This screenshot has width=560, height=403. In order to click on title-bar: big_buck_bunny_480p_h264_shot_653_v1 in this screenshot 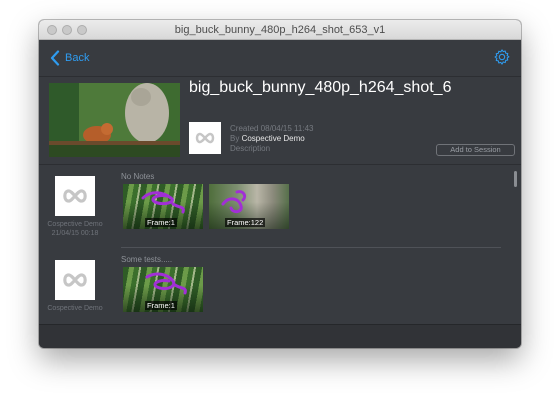, I will do `click(280, 30)`.